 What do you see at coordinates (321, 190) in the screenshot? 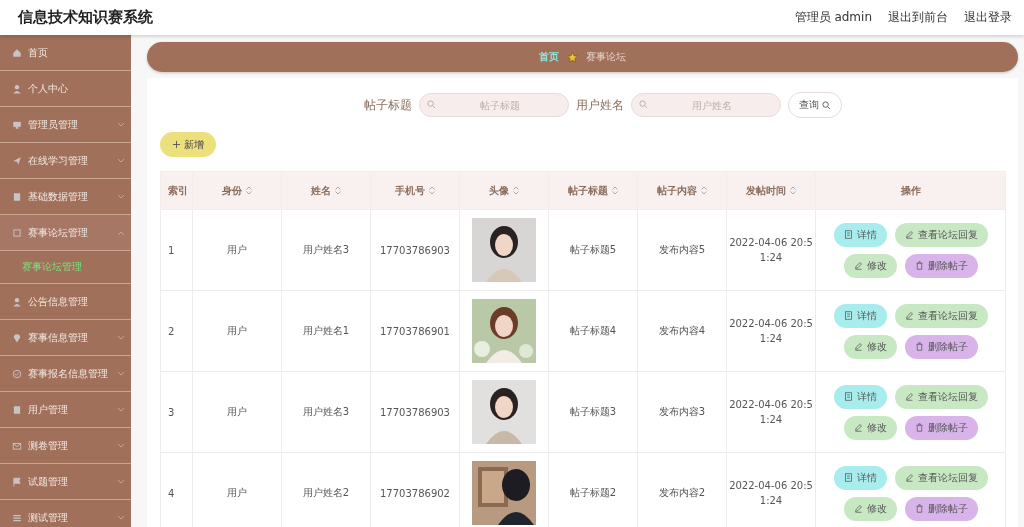
I see `column-header: 姓名` at bounding box center [321, 190].